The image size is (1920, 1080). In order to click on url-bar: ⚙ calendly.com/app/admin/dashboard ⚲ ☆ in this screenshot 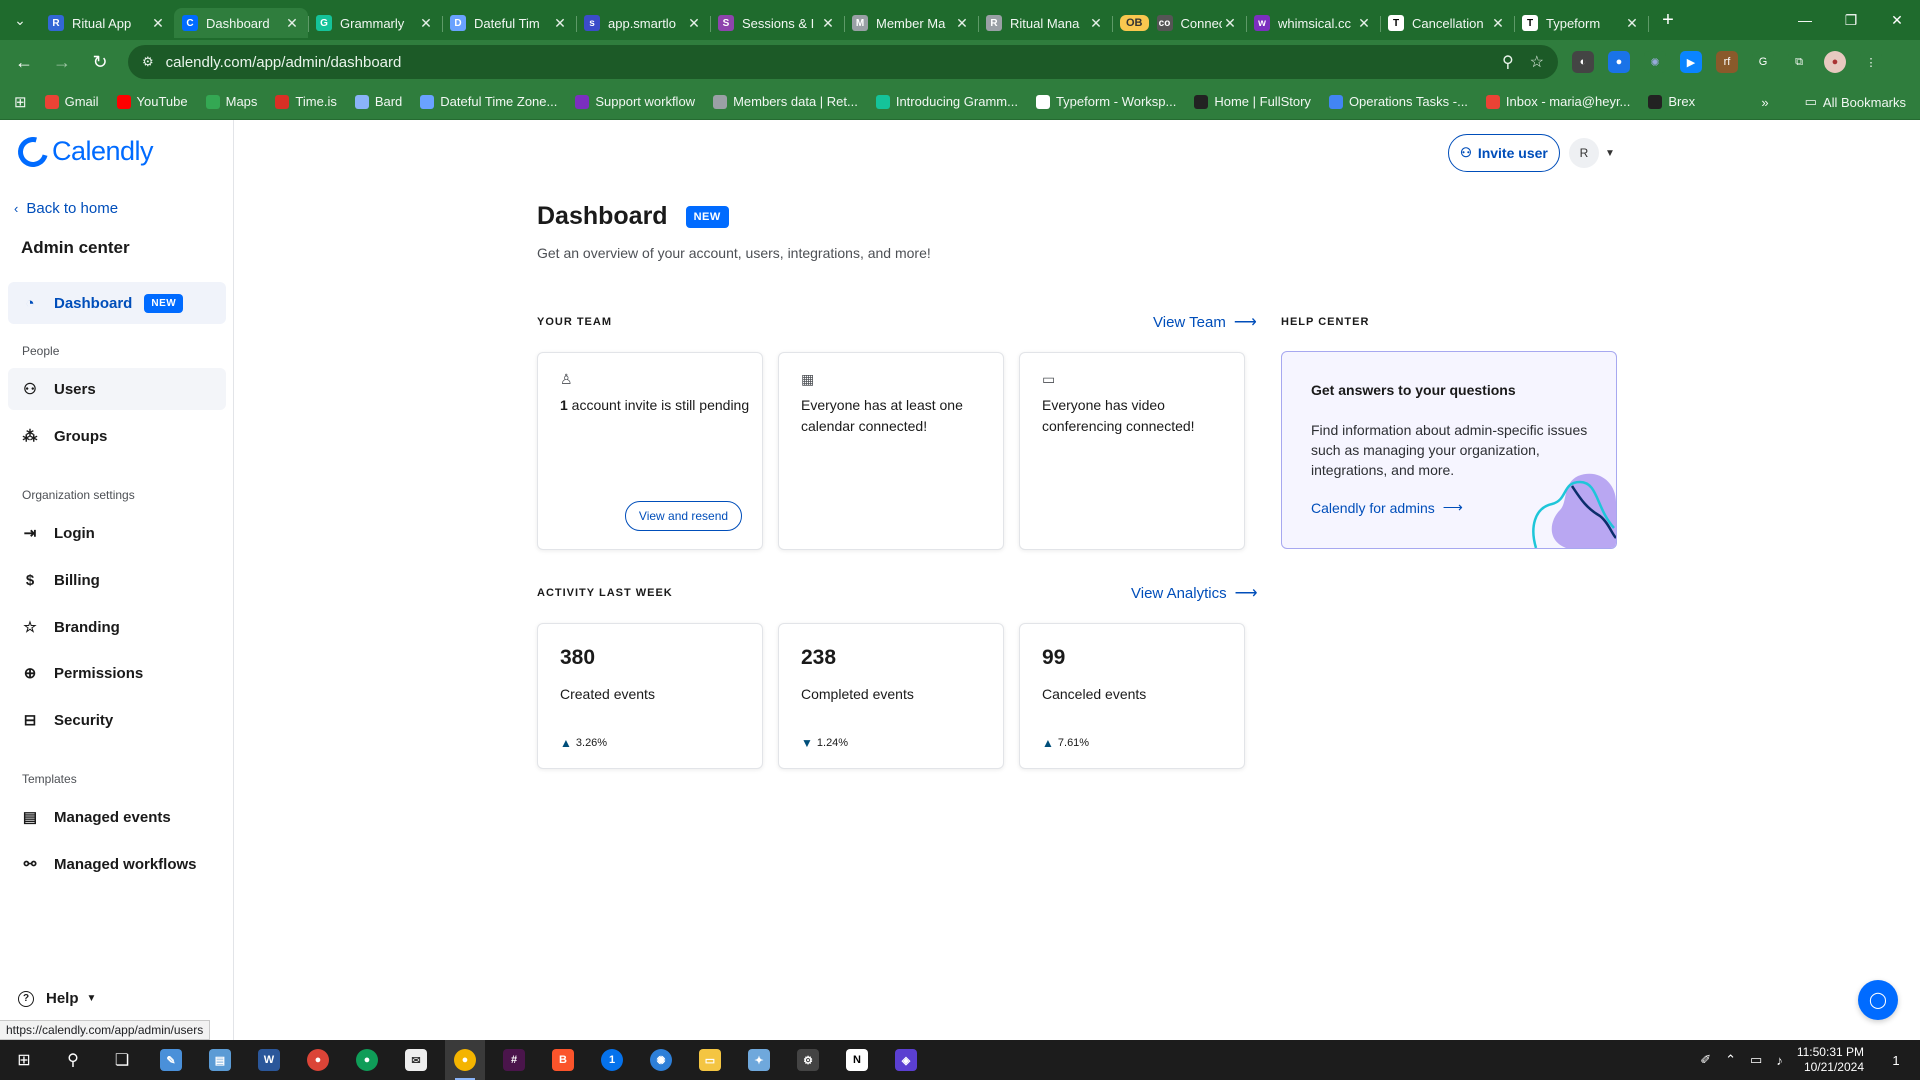, I will do `click(843, 62)`.